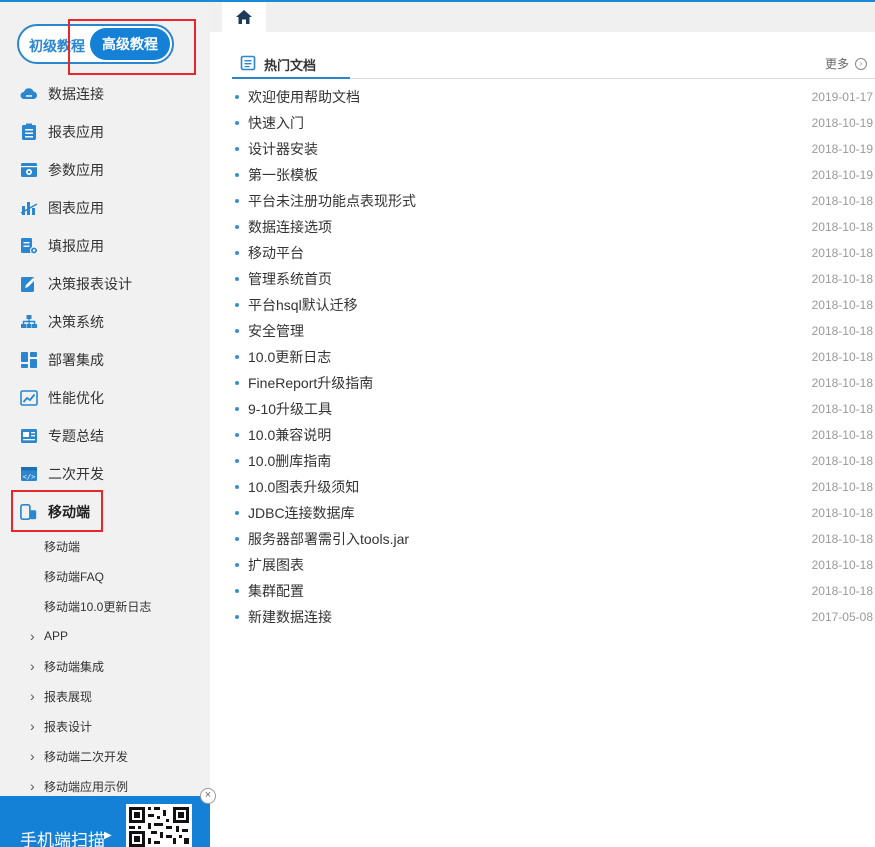 The image size is (875, 847). I want to click on list-item: 10.0更新日志 2018-10-18, so click(553, 357).